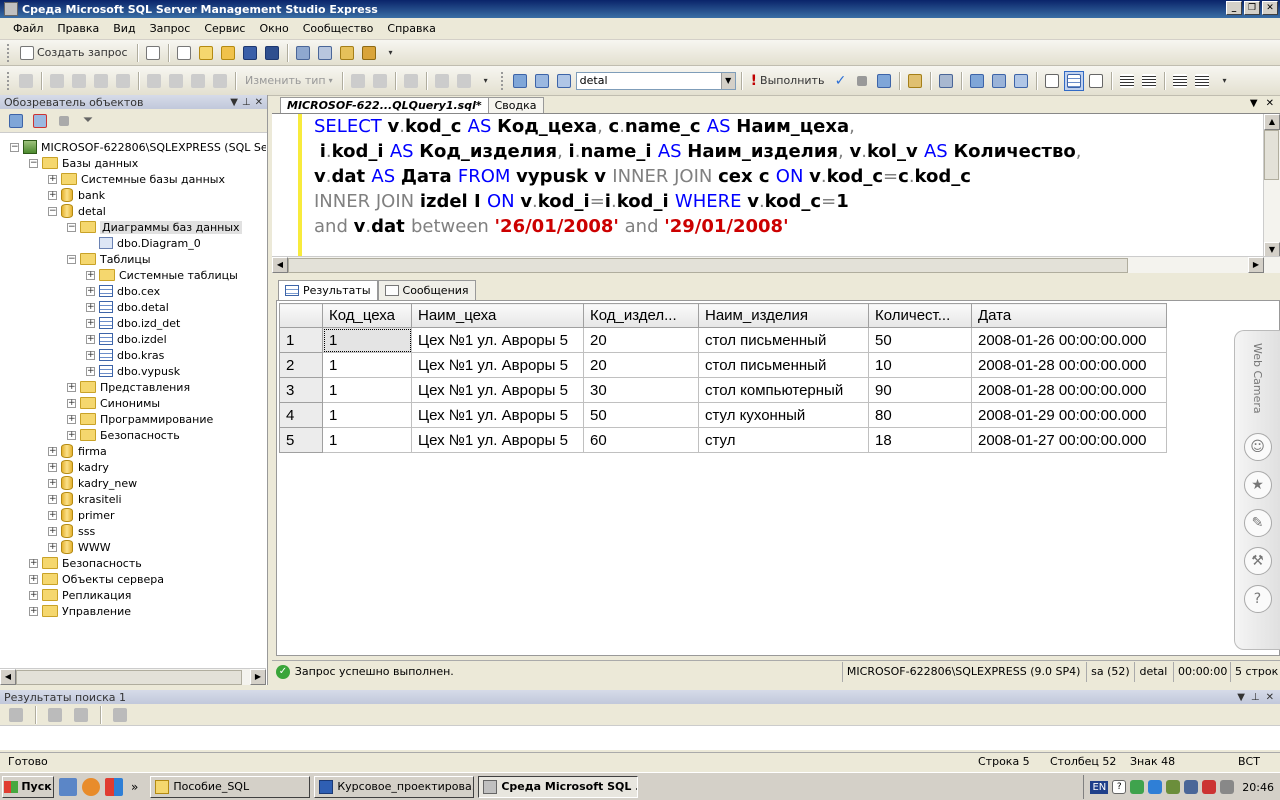 This screenshot has width=1280, height=800. Describe the element at coordinates (920, 415) in the screenshot. I see `grid-cell: 80` at that location.